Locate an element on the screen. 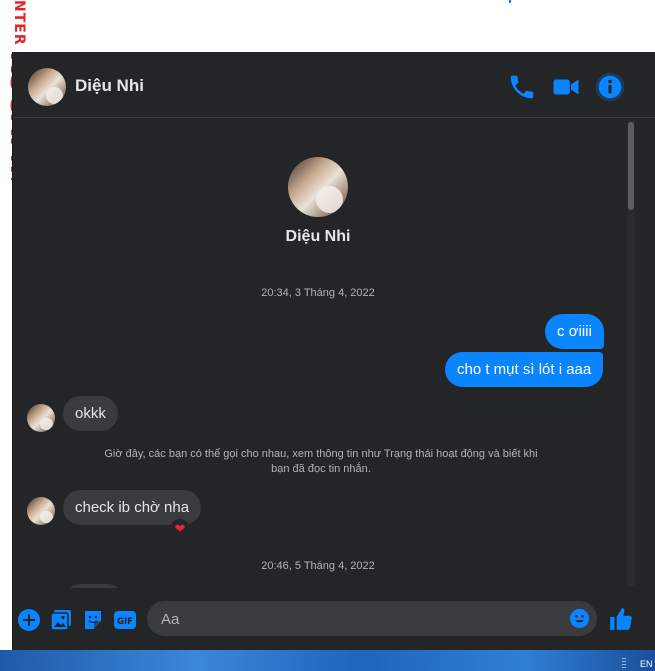 Image resolution: width=655 pixels, height=671 pixels. blue-dot is located at coordinates (510, 1).